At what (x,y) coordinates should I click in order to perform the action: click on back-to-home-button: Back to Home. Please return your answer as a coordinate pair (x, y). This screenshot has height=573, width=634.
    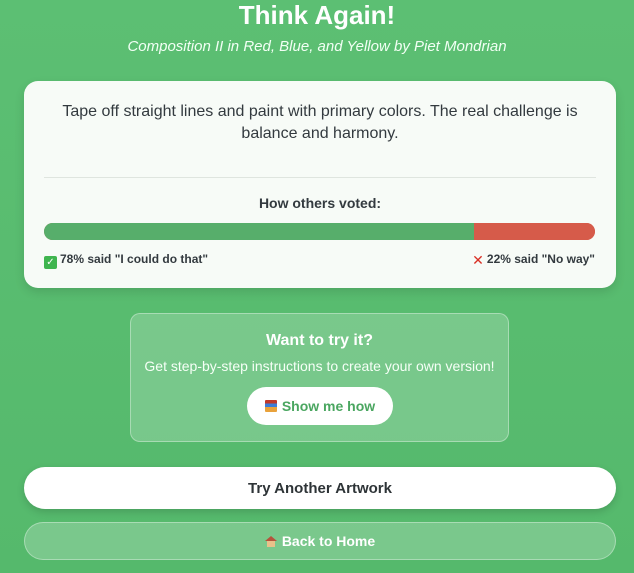
    Looking at the image, I should click on (320, 541).